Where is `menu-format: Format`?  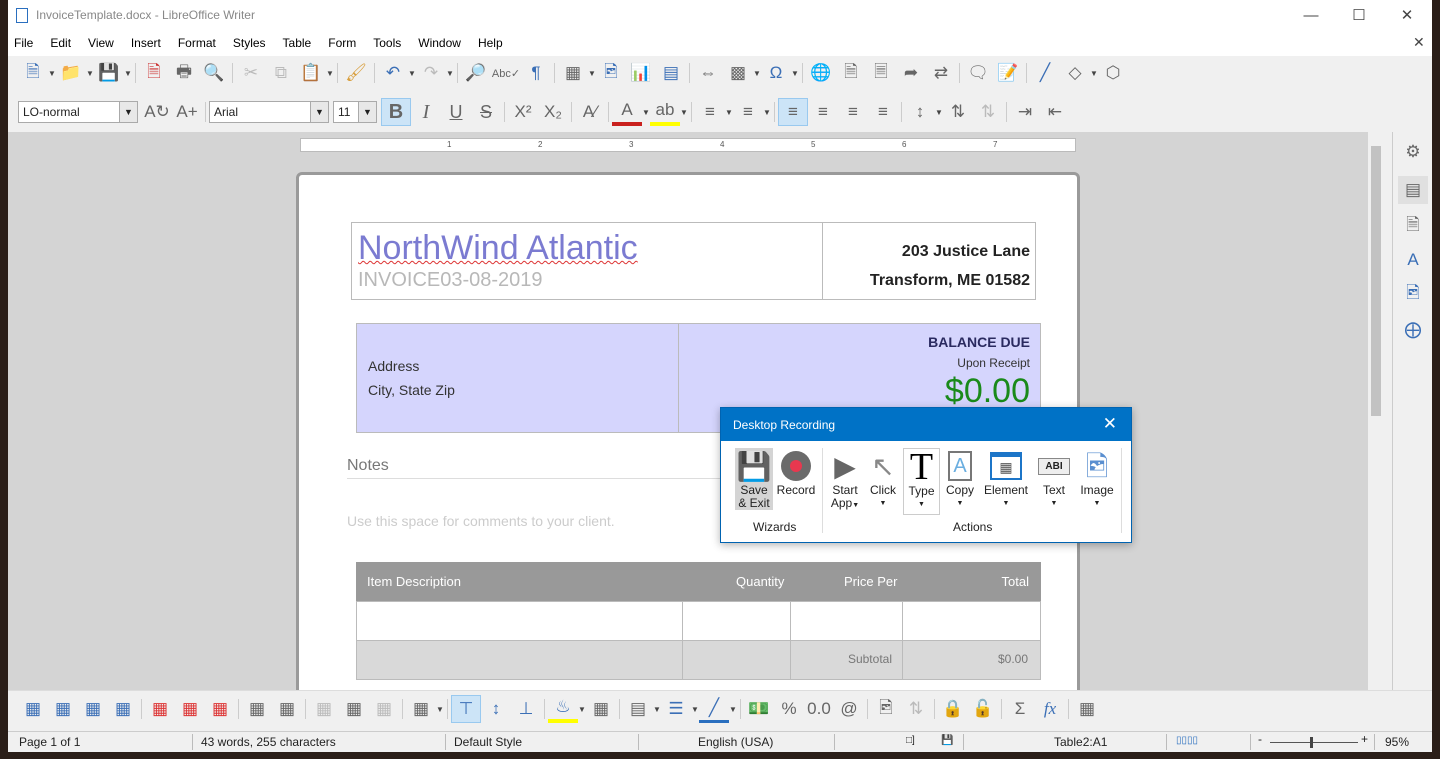
menu-format: Format is located at coordinates (197, 43).